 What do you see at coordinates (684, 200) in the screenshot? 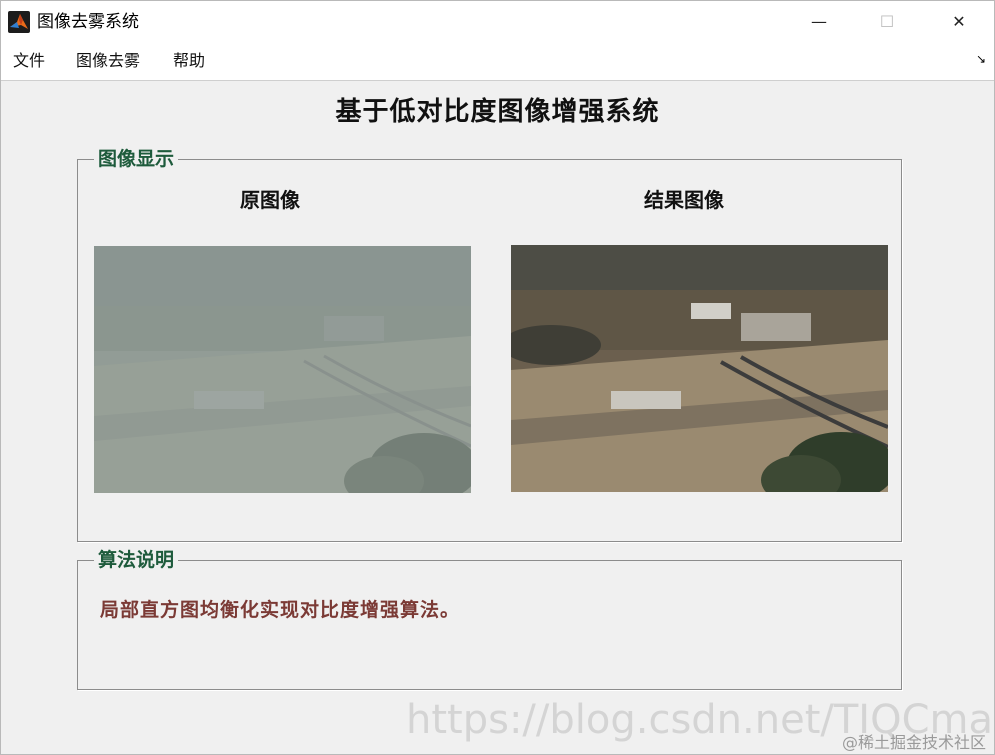
I see `result-image-label: 结果图像` at bounding box center [684, 200].